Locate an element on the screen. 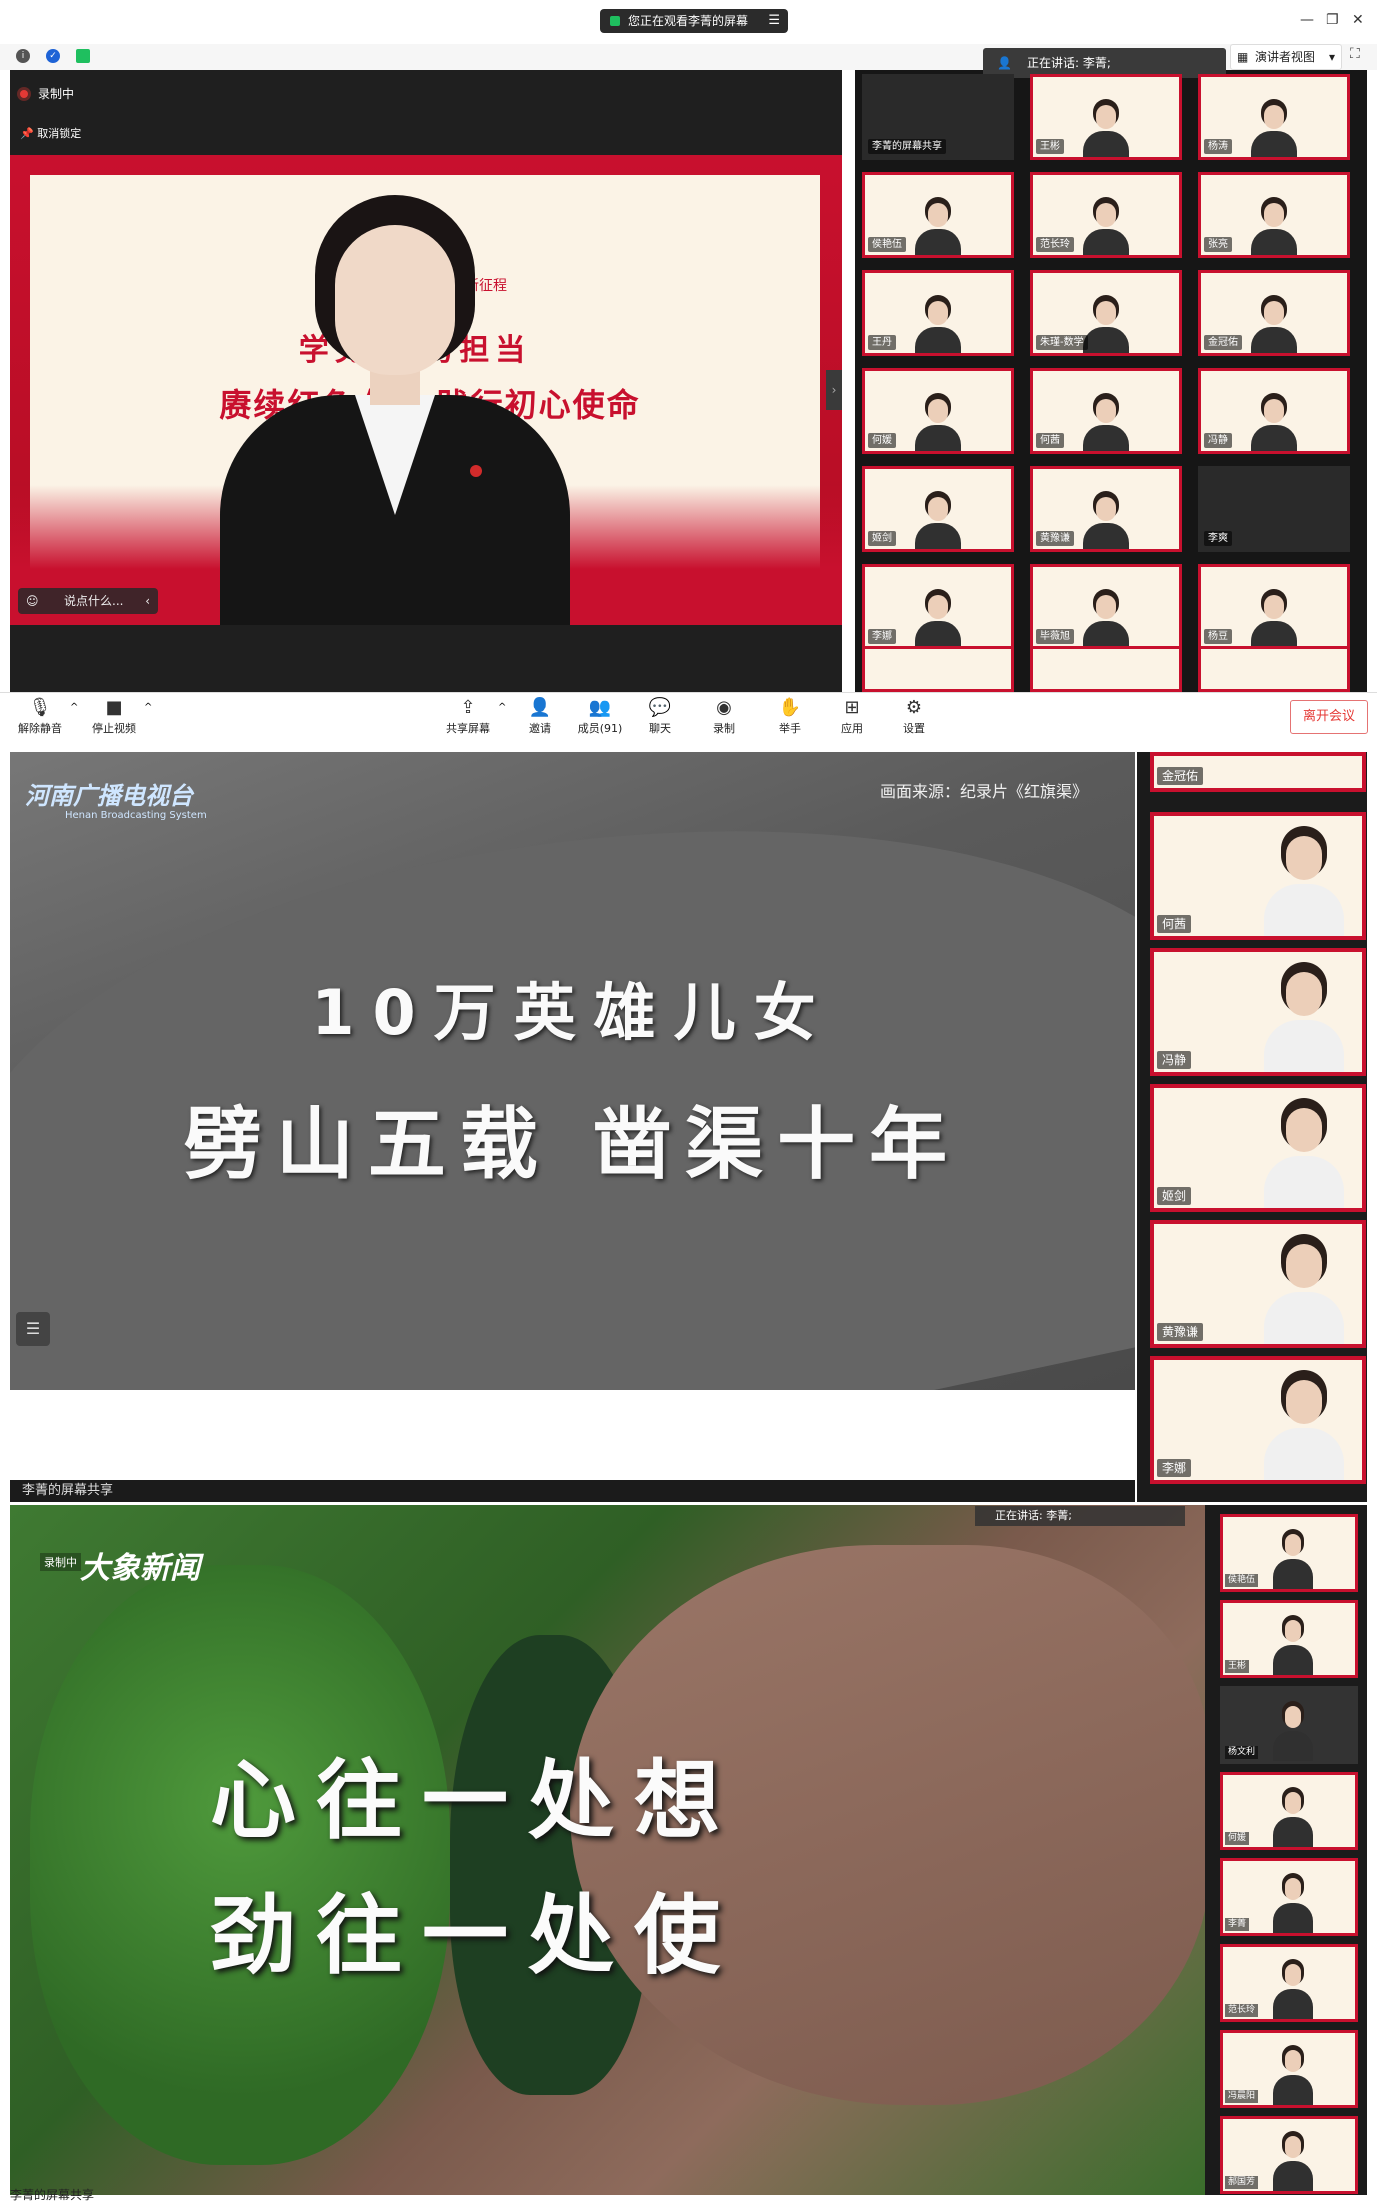 The width and height of the screenshot is (1377, 2203). participant-tile: 杨文利 is located at coordinates (1289, 1725).